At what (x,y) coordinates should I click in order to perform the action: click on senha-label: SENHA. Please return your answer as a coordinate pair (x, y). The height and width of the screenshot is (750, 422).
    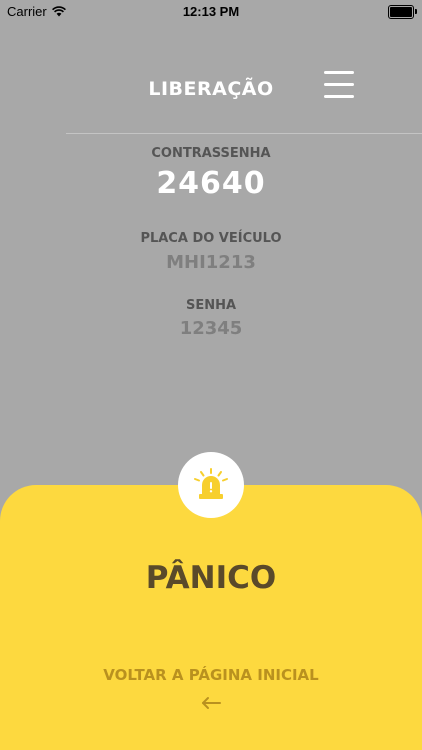
    Looking at the image, I should click on (211, 305).